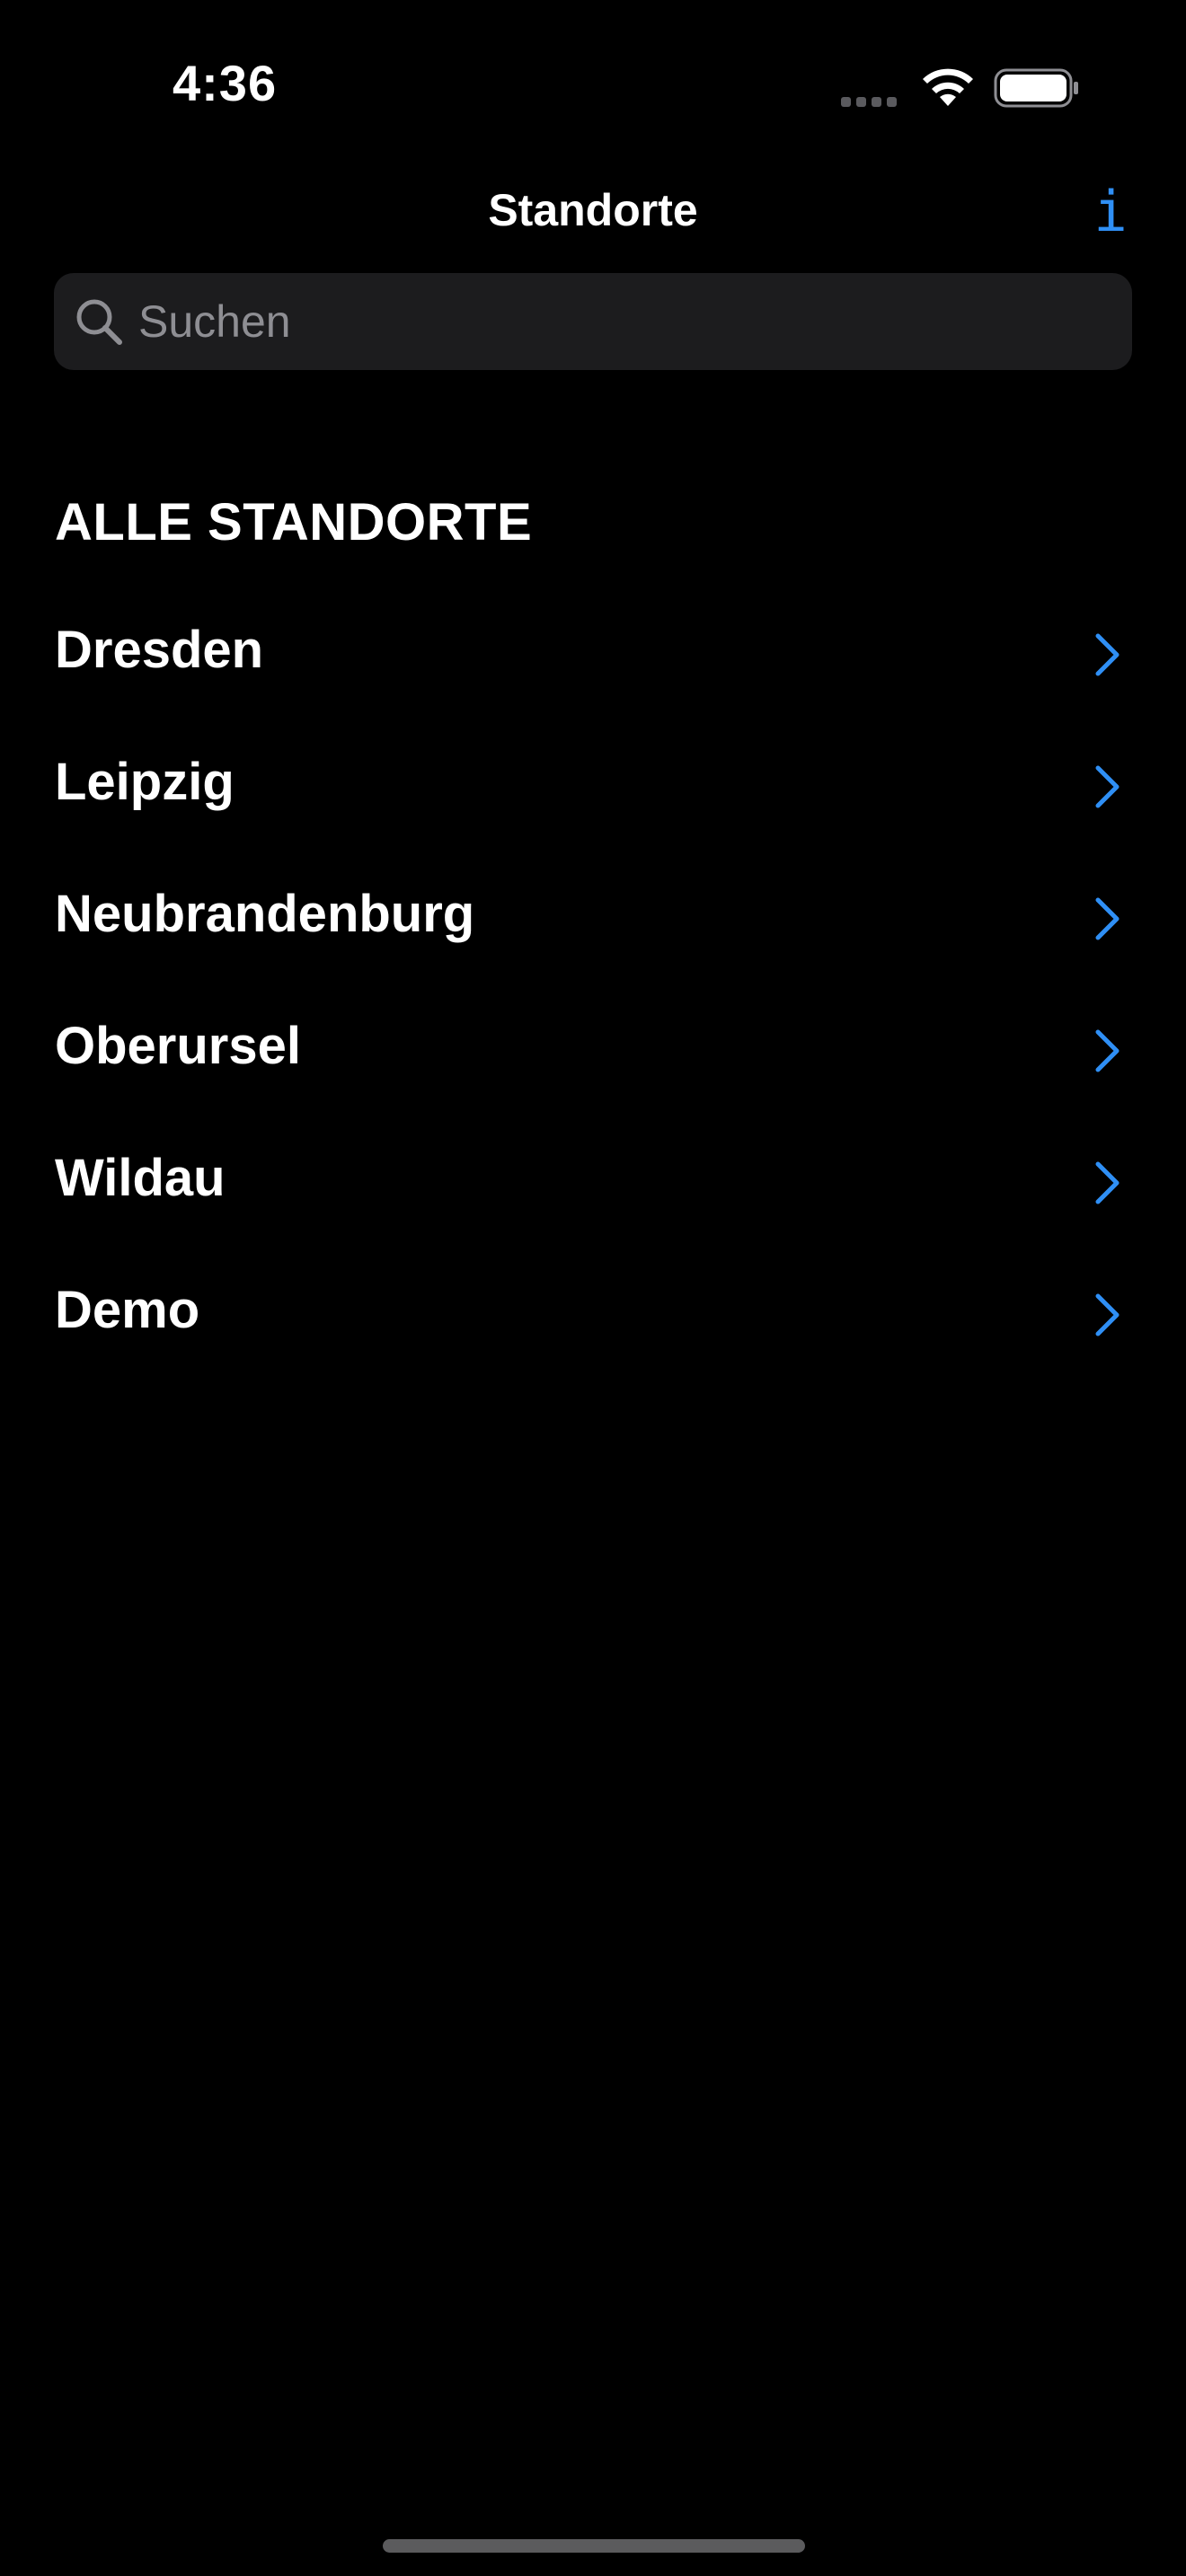 The width and height of the screenshot is (1186, 2576). I want to click on list-item-label: Leipzig, so click(145, 782).